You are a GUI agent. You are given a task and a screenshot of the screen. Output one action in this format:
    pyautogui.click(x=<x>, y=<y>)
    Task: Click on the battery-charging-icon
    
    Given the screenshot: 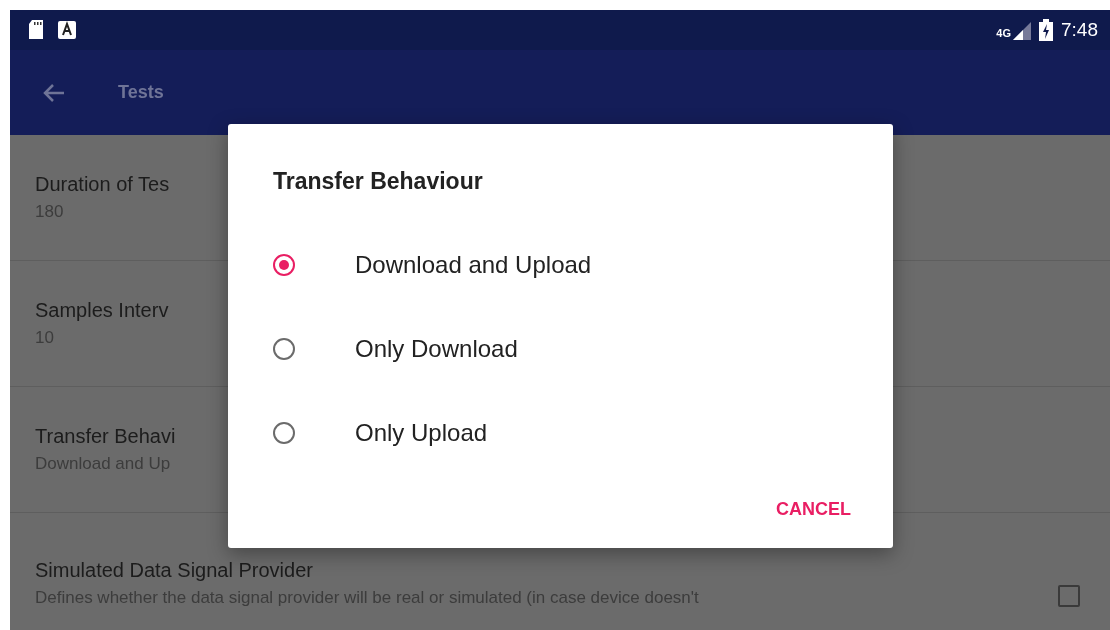 What is the action you would take?
    pyautogui.click(x=1046, y=30)
    